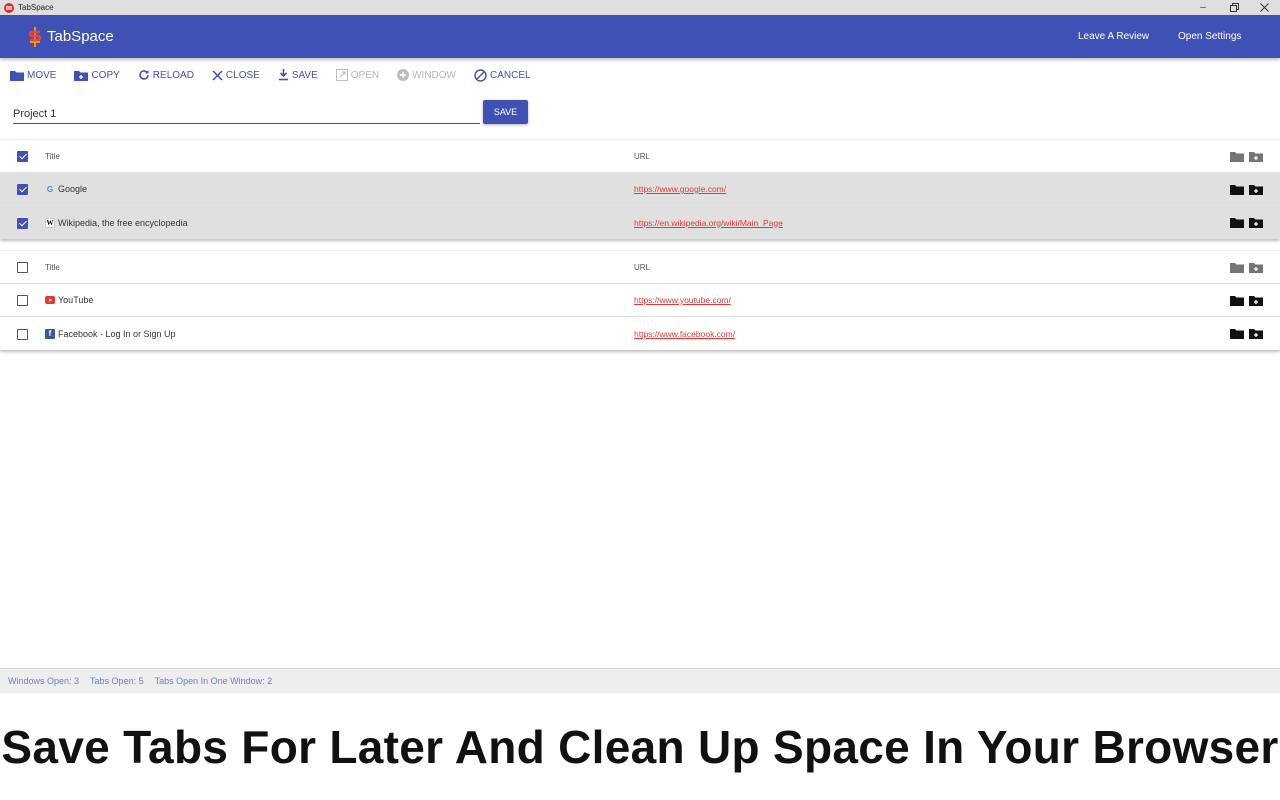 The width and height of the screenshot is (1280, 800). What do you see at coordinates (510, 75) in the screenshot?
I see `cancel-label: CANCEL` at bounding box center [510, 75].